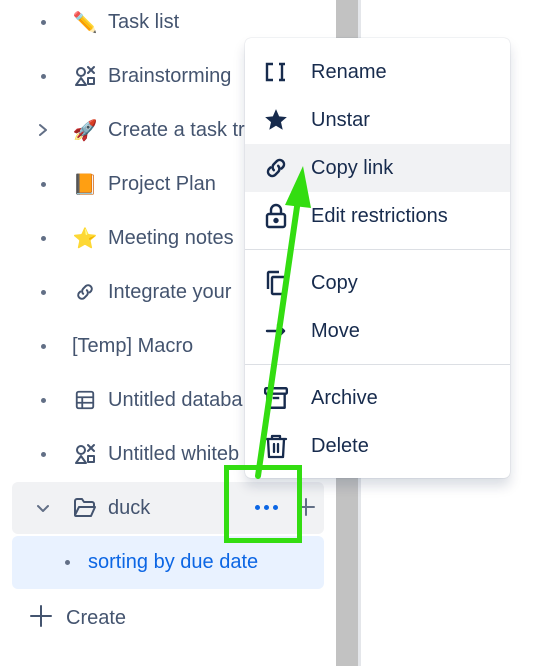 The height and width of the screenshot is (666, 544). Describe the element at coordinates (377, 331) in the screenshot. I see `menu-item-move: Move` at that location.